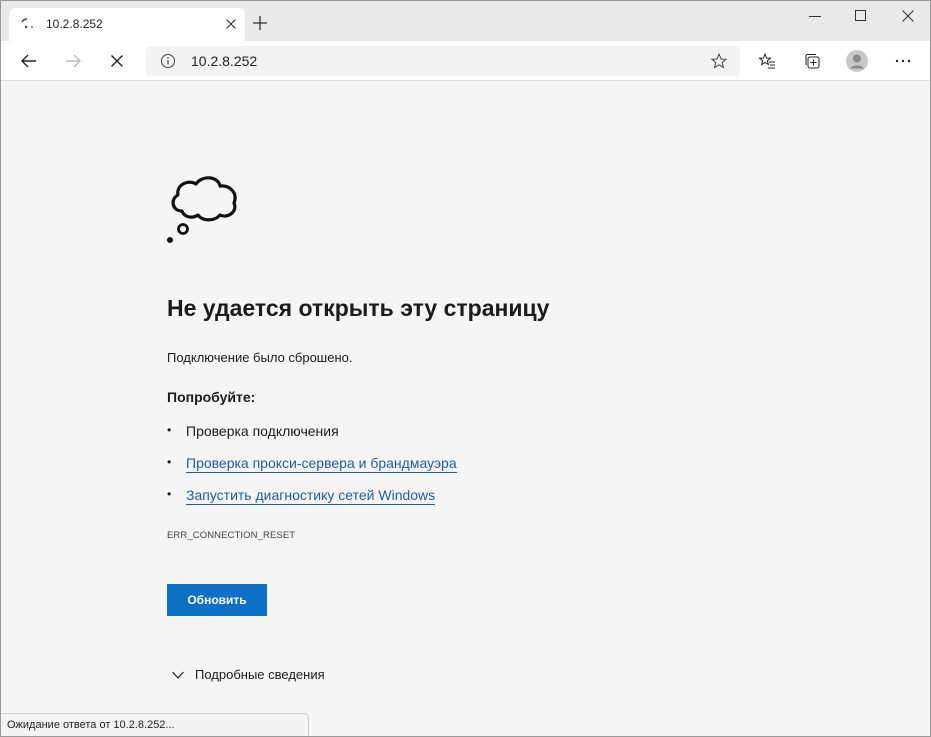 The width and height of the screenshot is (931, 737). I want to click on network-diagnostics-link: Запустить диагностику сетей Windows, so click(311, 496).